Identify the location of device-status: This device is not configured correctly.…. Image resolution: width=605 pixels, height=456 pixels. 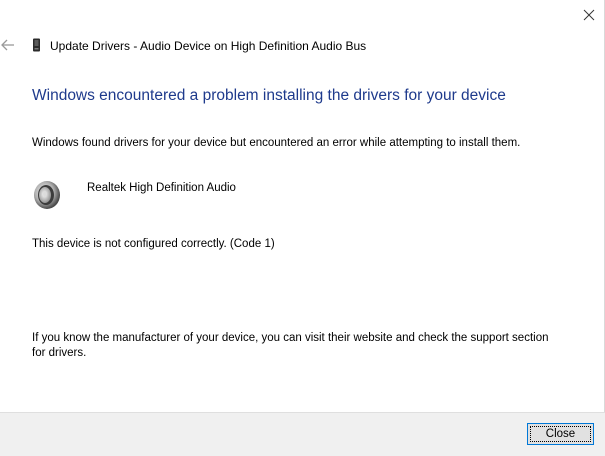
(153, 244).